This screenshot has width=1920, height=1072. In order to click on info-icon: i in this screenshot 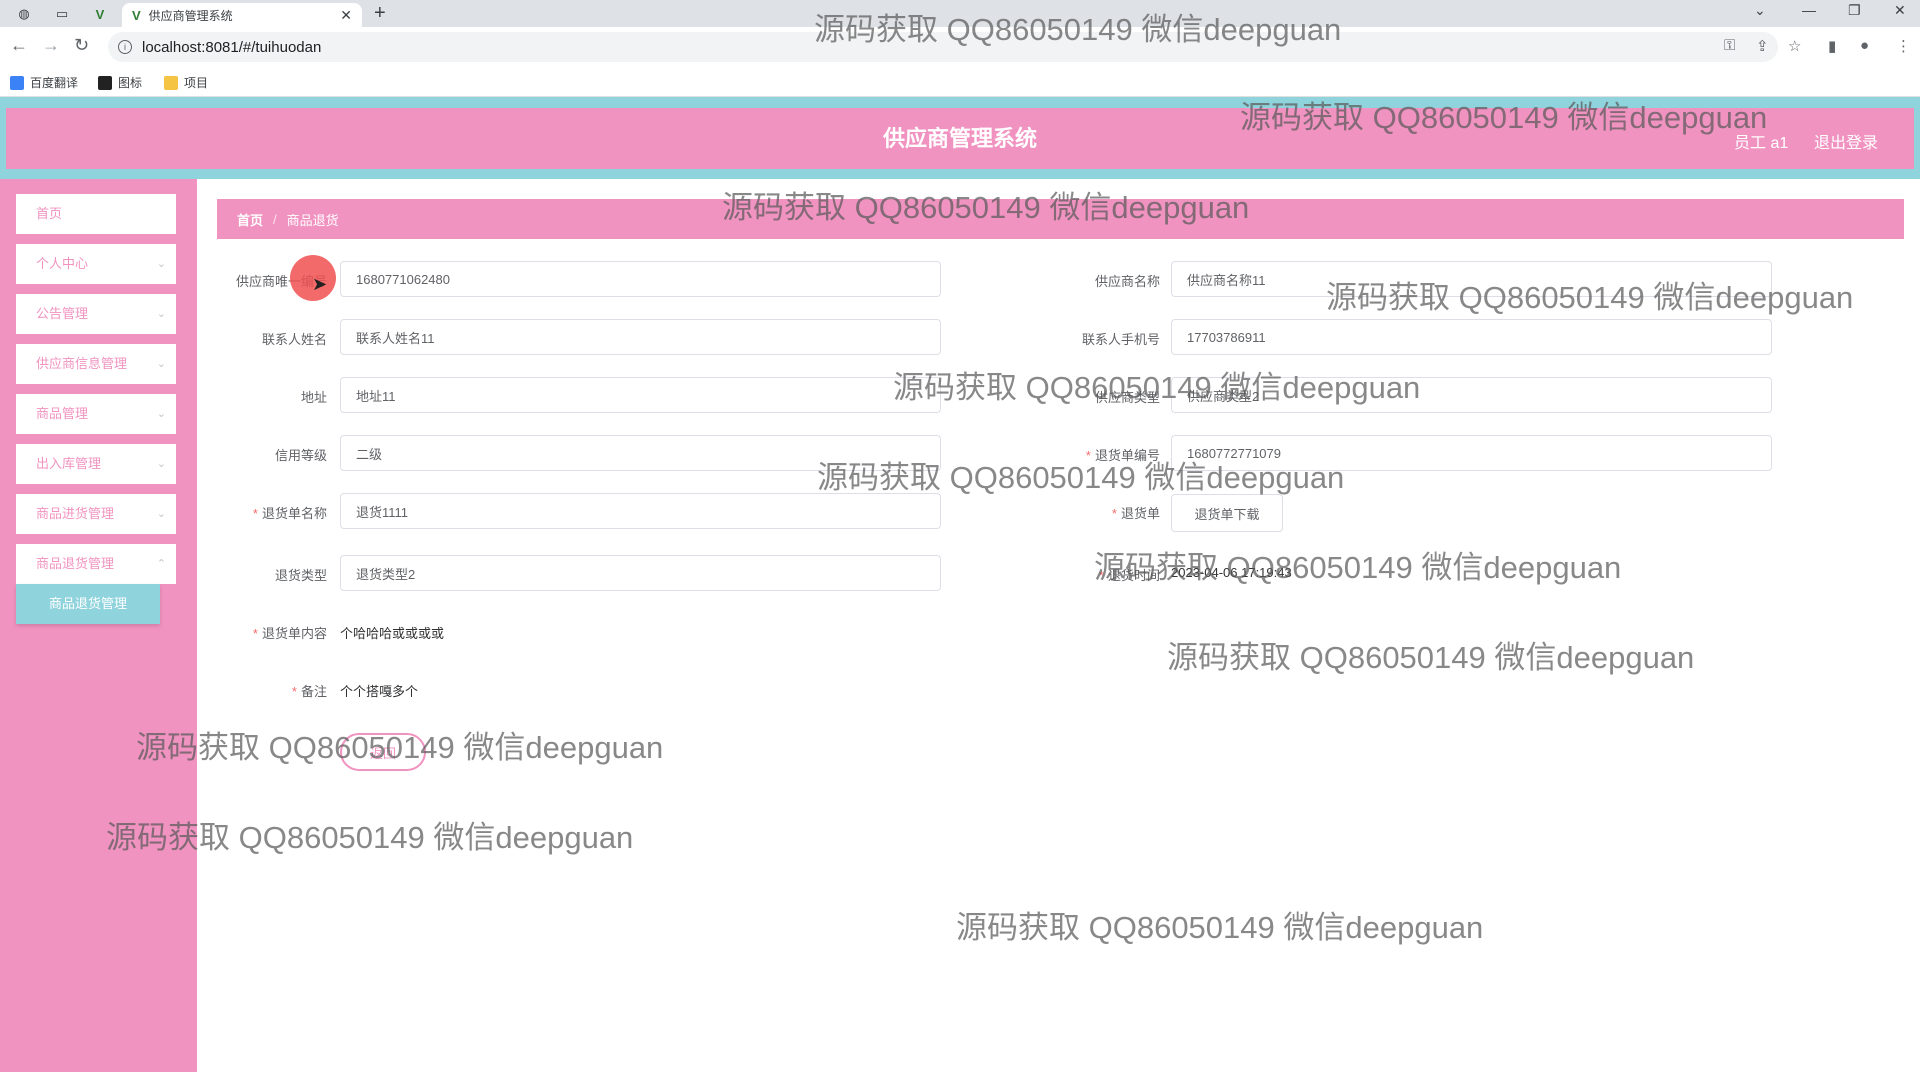, I will do `click(125, 47)`.